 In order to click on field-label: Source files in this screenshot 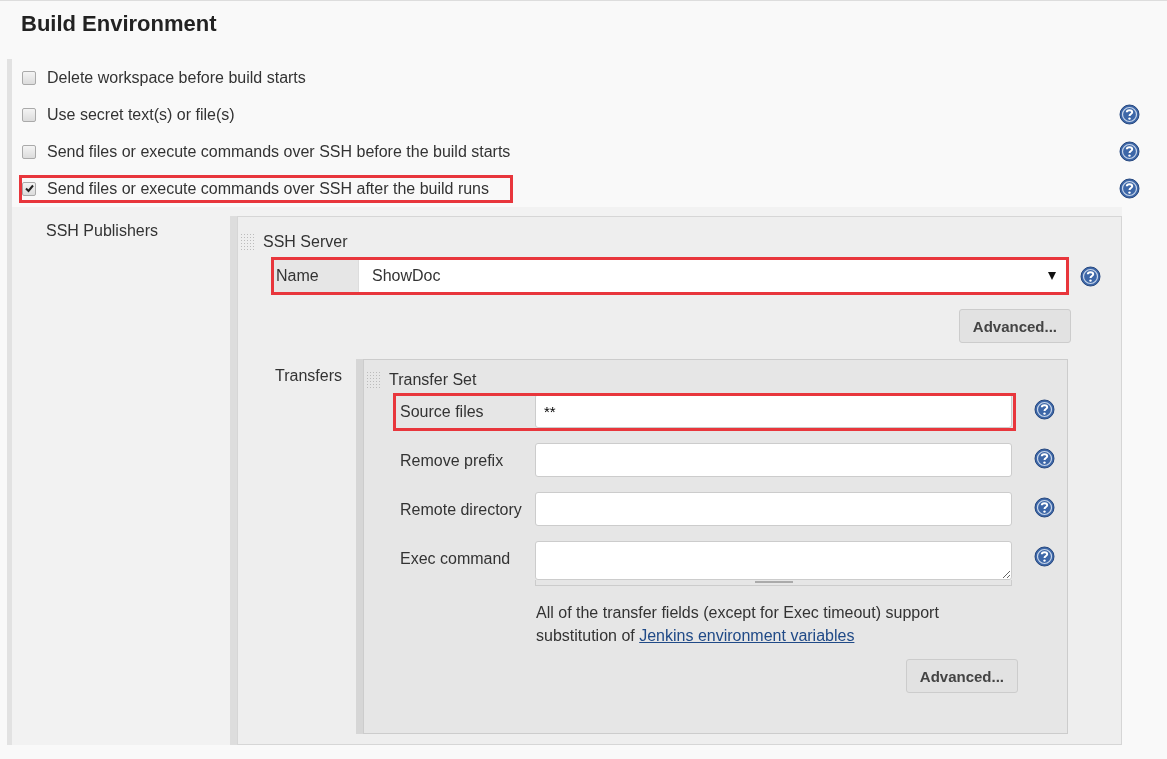, I will do `click(442, 411)`.